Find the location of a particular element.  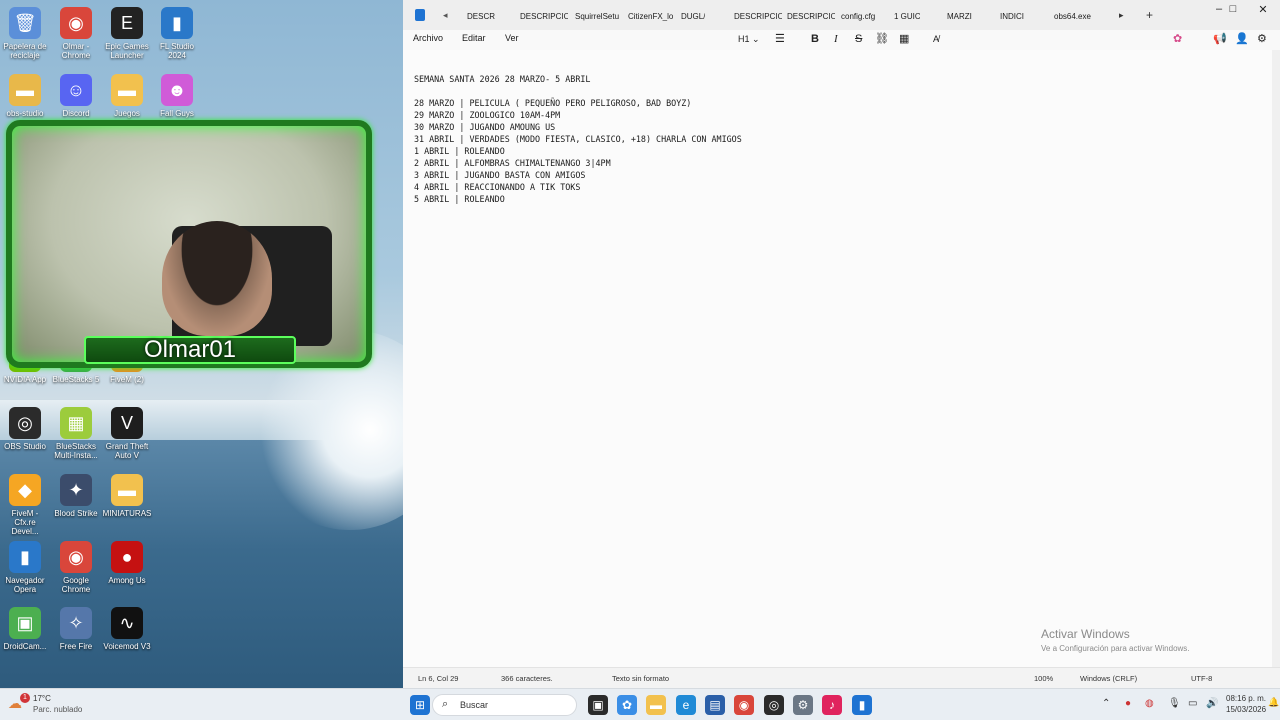

search-icon: ⌕ is located at coordinates (445, 704).